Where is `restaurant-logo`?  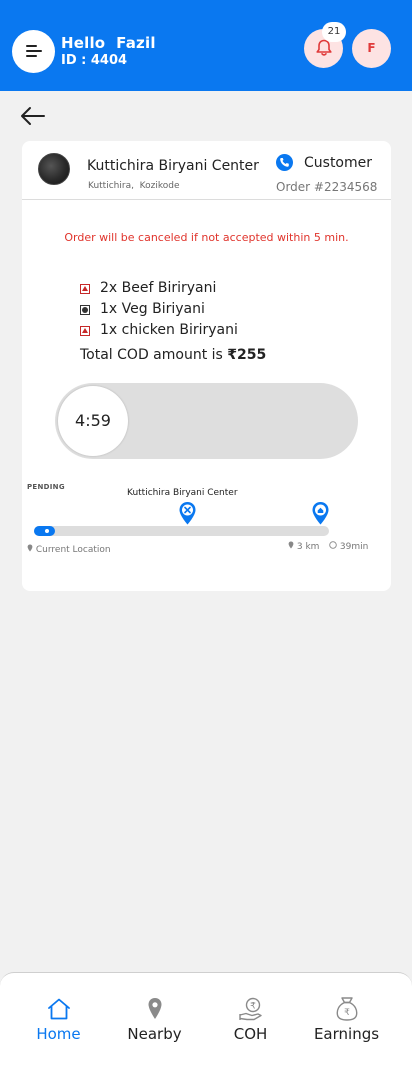 restaurant-logo is located at coordinates (54, 169).